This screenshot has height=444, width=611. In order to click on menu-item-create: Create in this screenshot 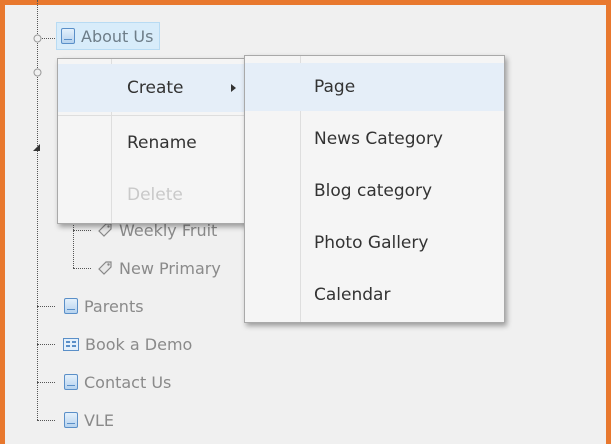, I will do `click(158, 88)`.